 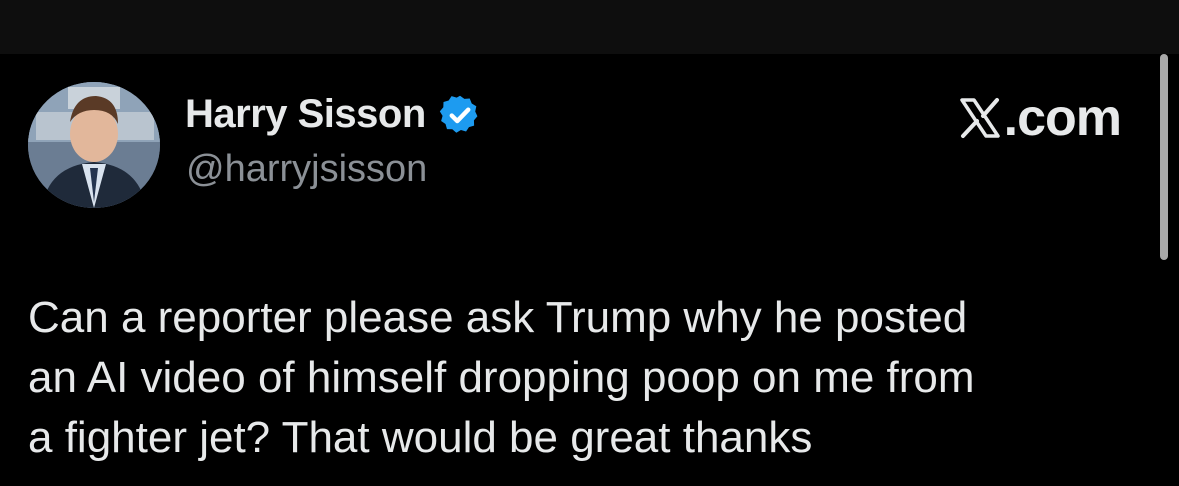 What do you see at coordinates (306, 169) in the screenshot?
I see `author-handle: @harryjsisson` at bounding box center [306, 169].